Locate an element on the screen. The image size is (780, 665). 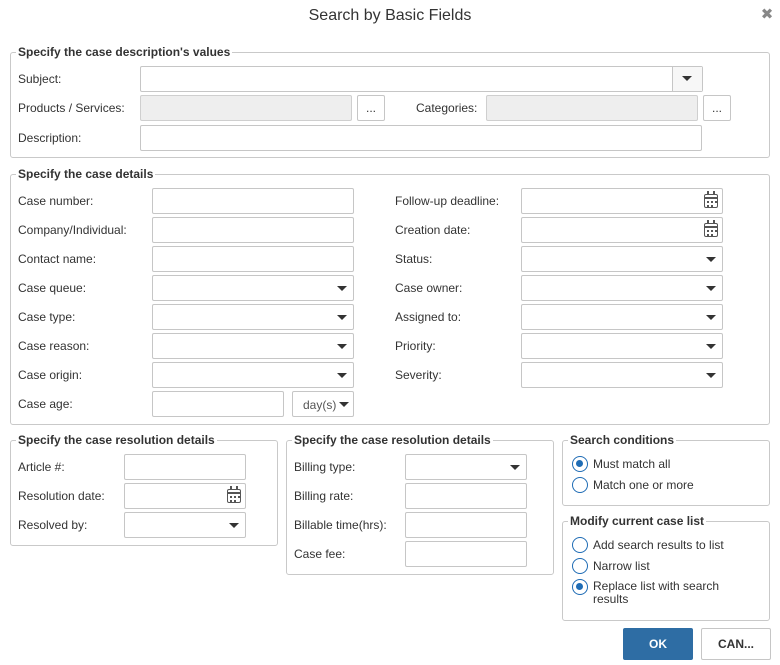
products-label: Products / Services: is located at coordinates (71, 108).